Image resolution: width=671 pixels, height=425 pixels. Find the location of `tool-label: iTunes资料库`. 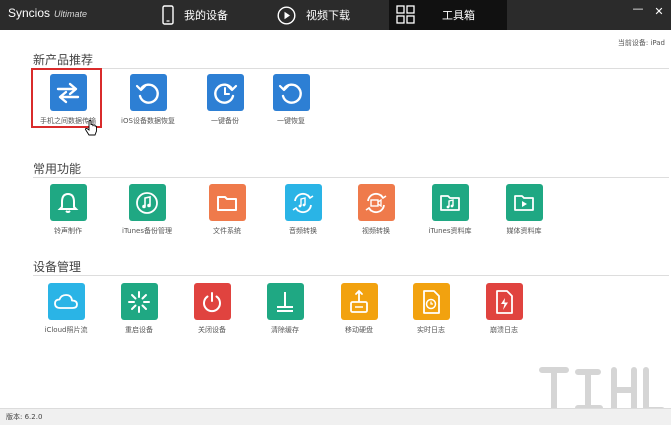

tool-label: iTunes资料库 is located at coordinates (450, 231).